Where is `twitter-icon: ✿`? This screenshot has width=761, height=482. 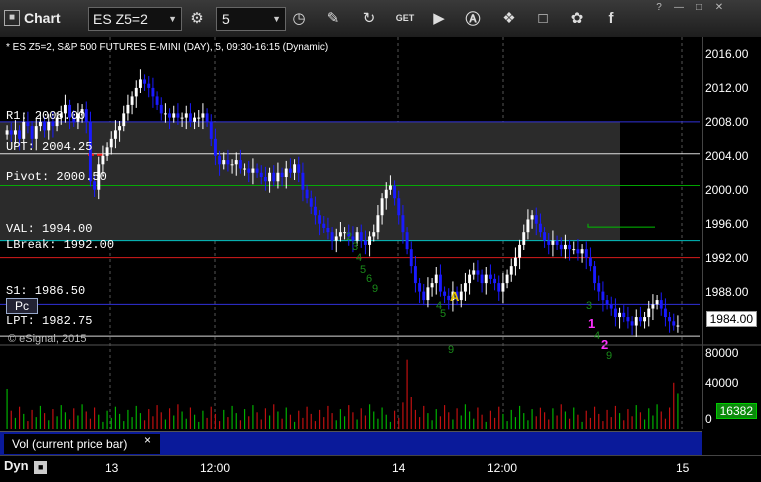
twitter-icon: ✿ is located at coordinates (577, 18).